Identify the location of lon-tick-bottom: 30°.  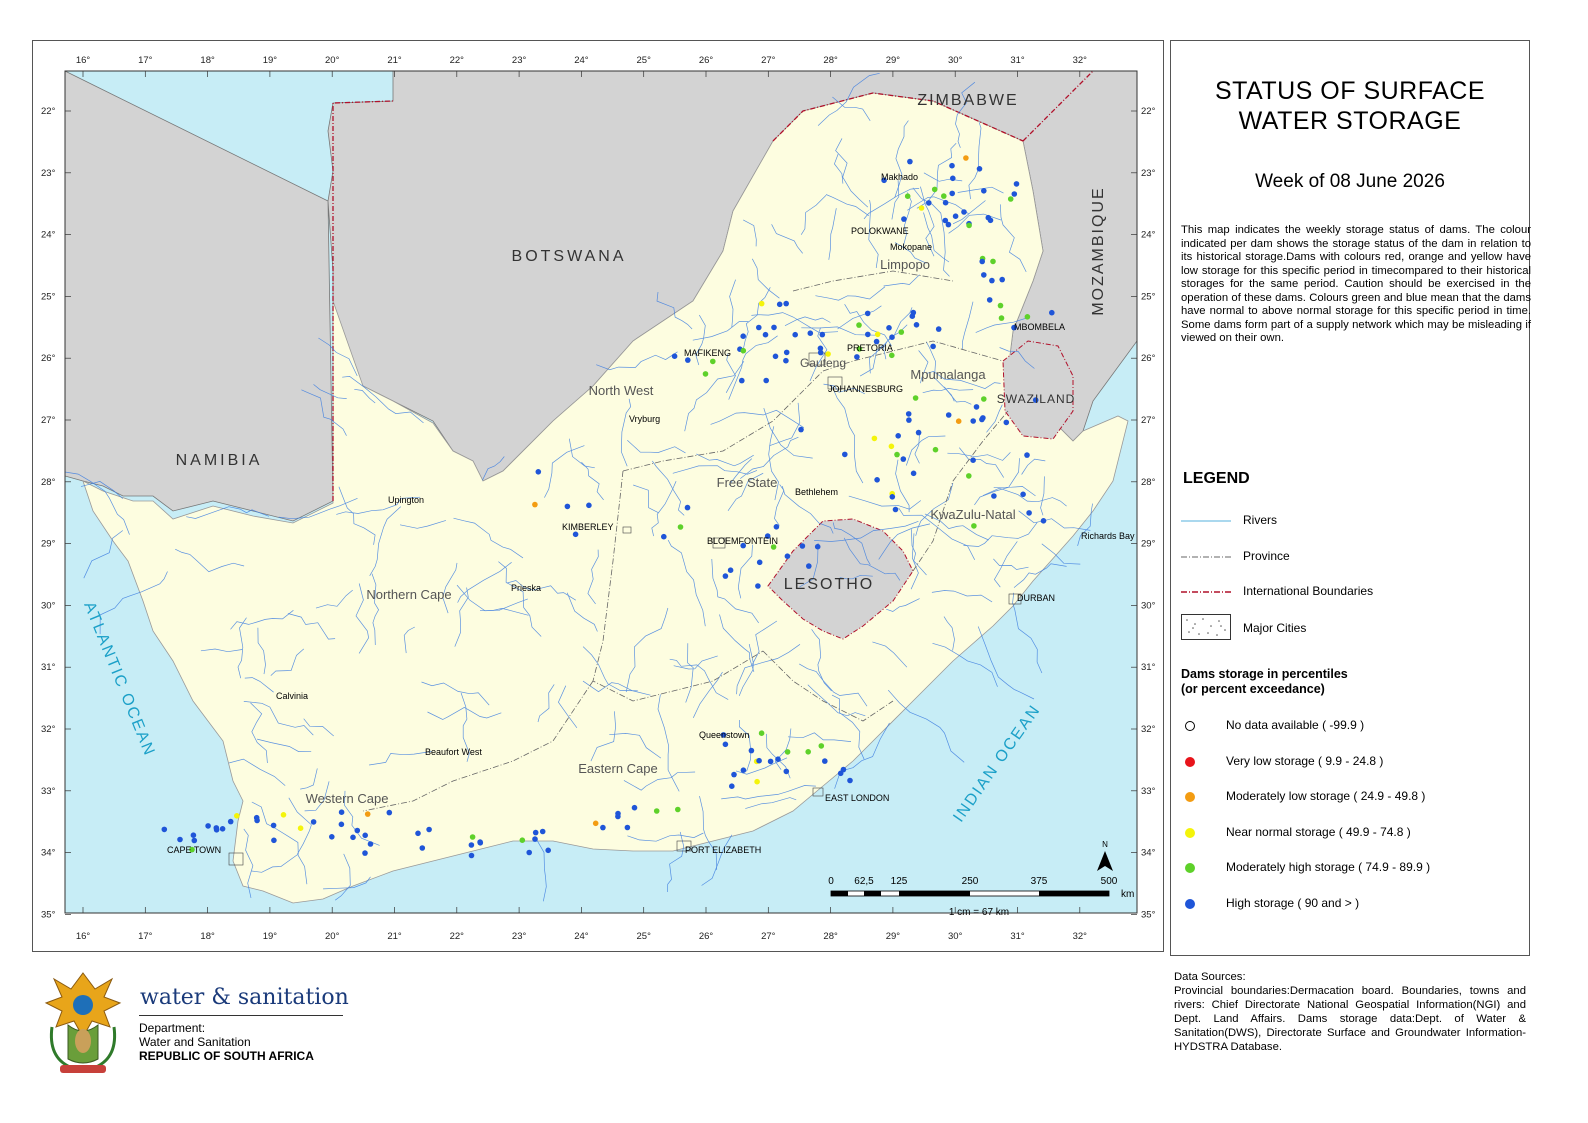
(955, 936).